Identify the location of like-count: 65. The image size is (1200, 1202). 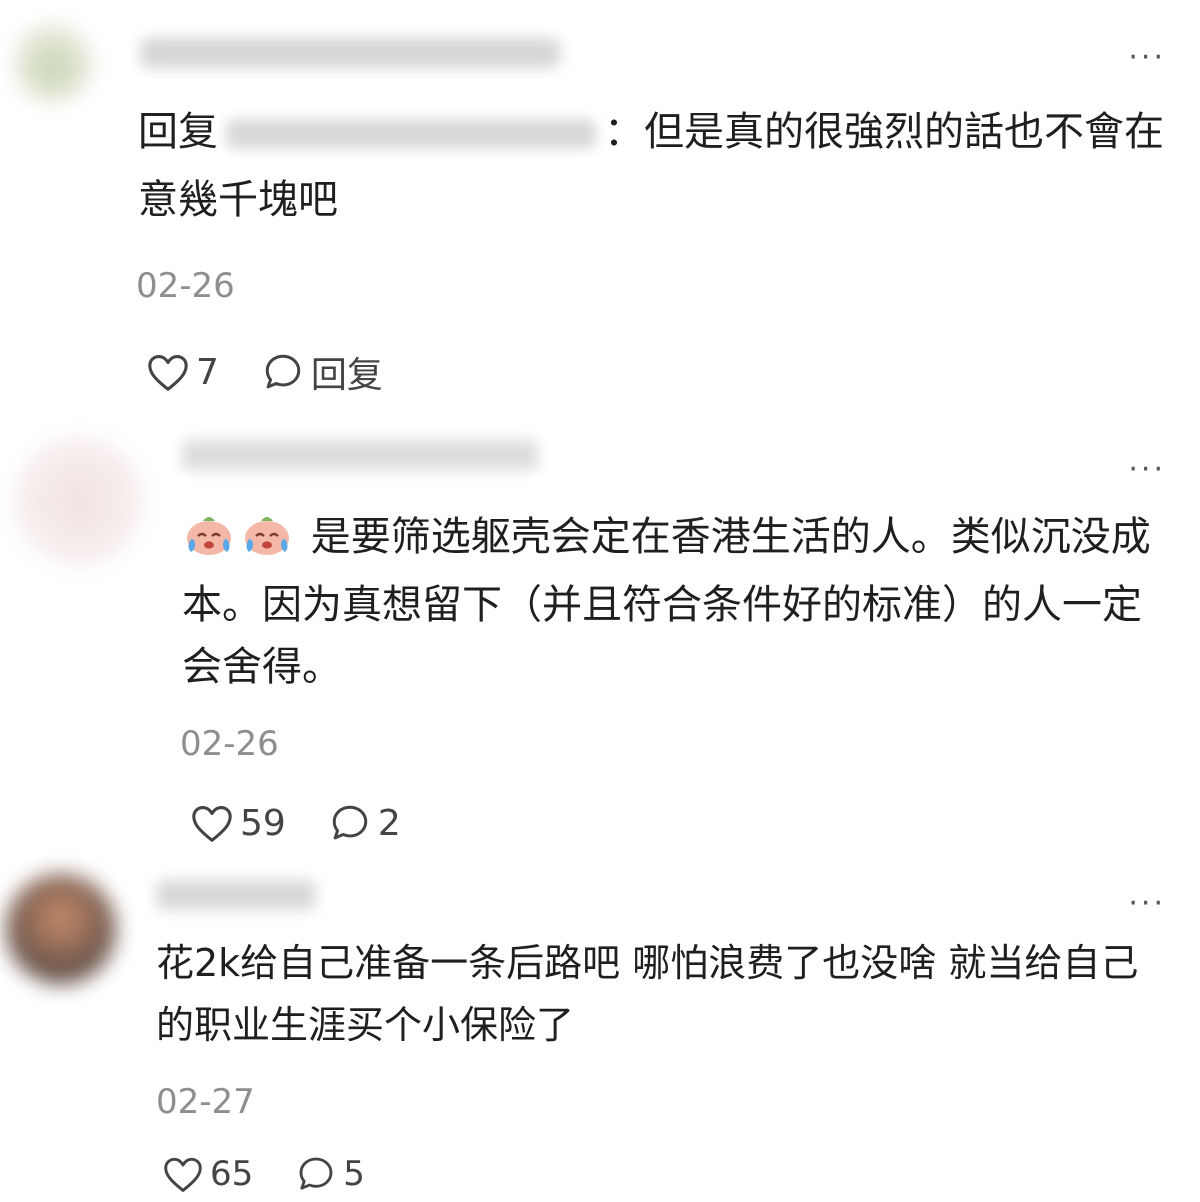
(232, 1174).